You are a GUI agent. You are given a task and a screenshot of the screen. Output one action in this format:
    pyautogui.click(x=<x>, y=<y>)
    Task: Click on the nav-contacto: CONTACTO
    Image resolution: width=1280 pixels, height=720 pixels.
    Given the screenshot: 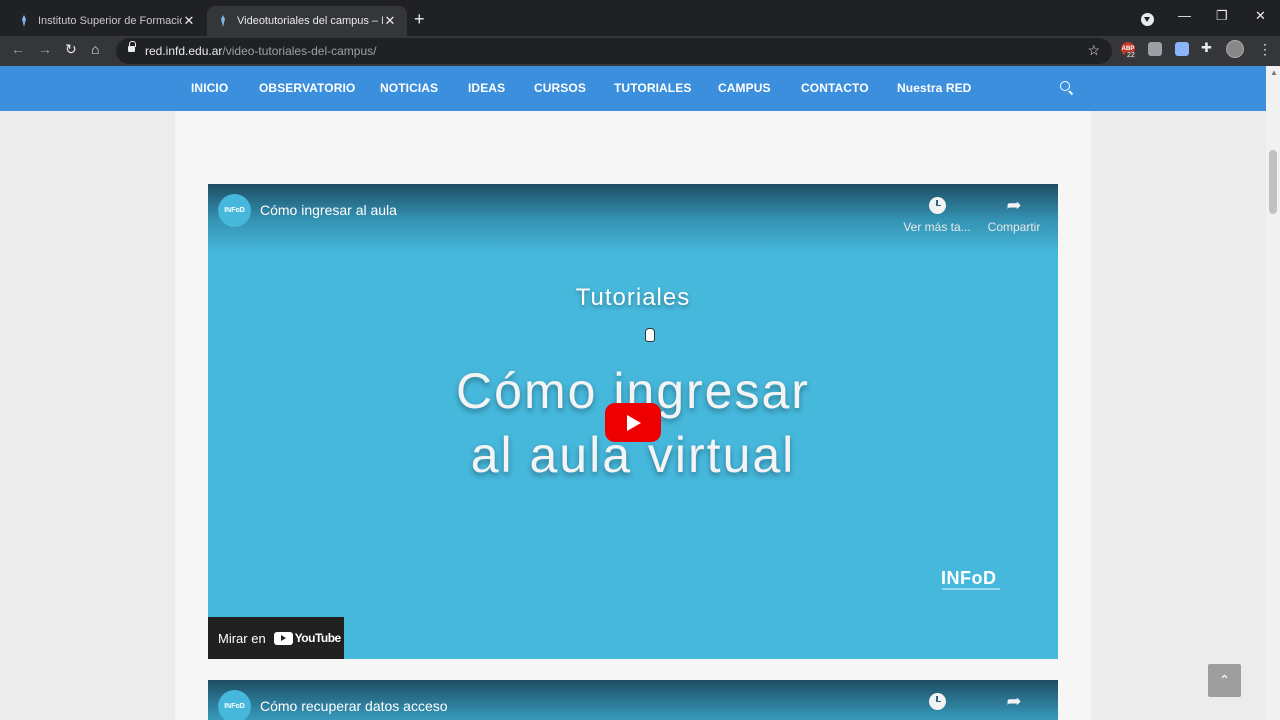 What is the action you would take?
    pyautogui.click(x=835, y=88)
    